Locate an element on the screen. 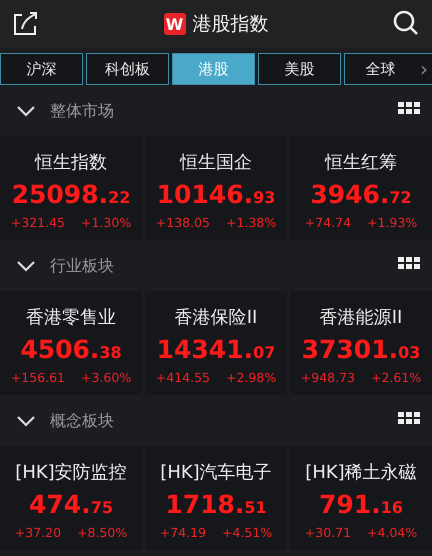 The height and width of the screenshot is (556, 432). index-card: [HK]汽车电子 1718.51 +74.19 +4.51% is located at coordinates (216, 498).